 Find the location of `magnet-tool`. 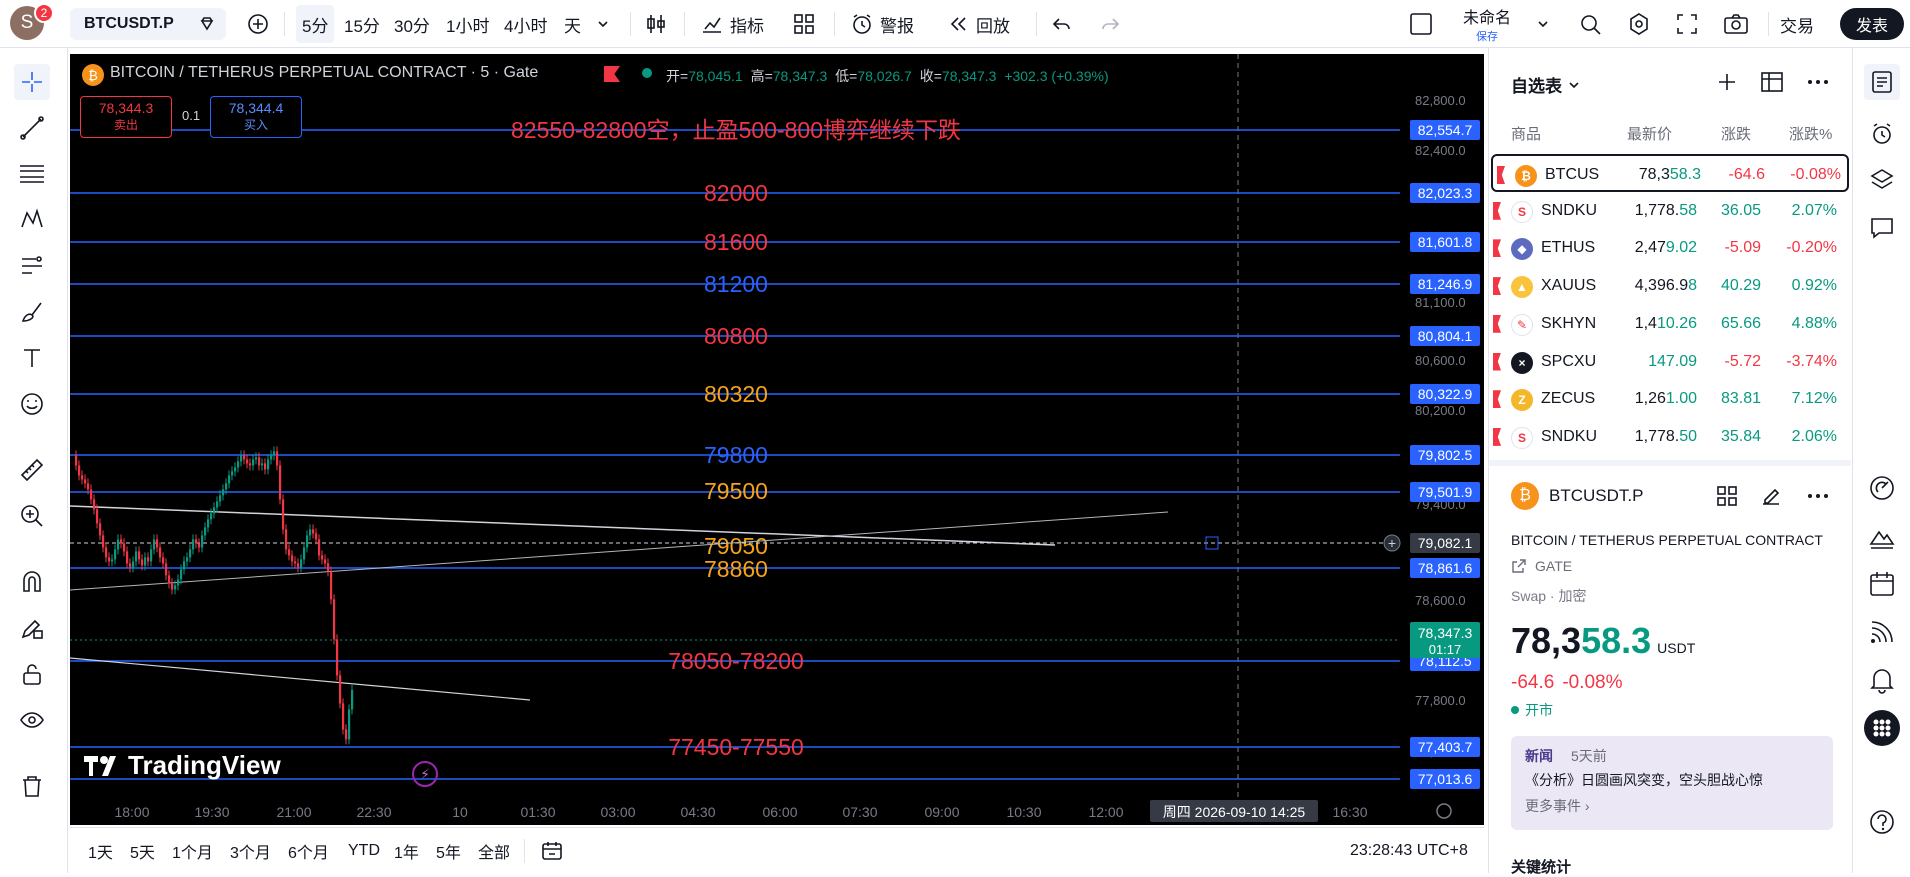

magnet-tool is located at coordinates (32, 582).